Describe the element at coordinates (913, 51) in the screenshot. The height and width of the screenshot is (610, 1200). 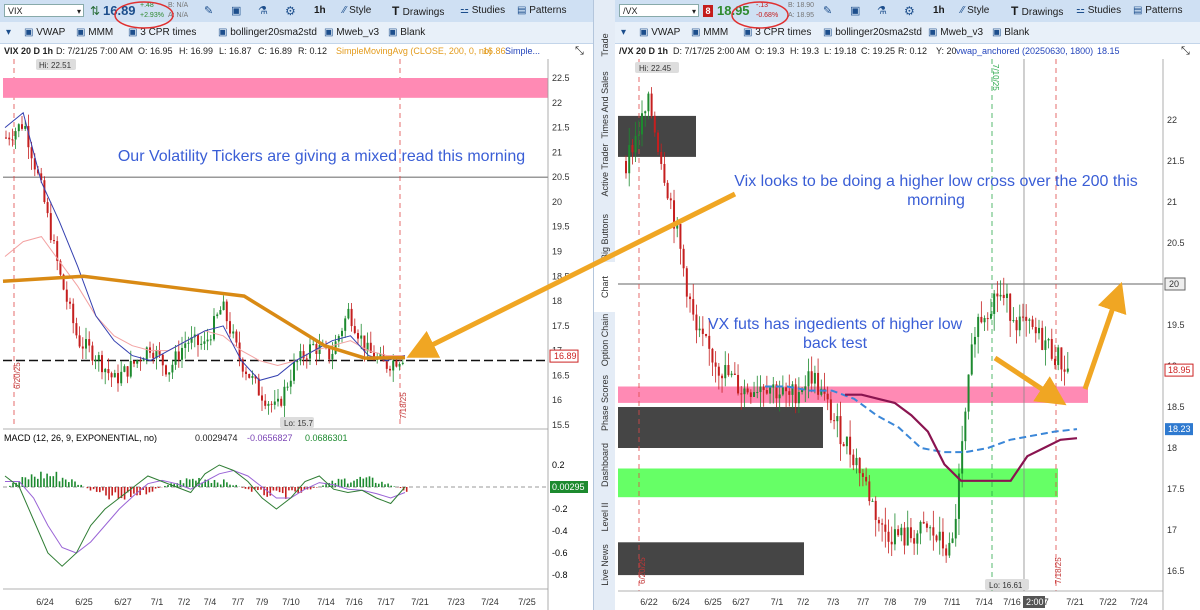
I see `right-info-range: R: 0.12` at that location.